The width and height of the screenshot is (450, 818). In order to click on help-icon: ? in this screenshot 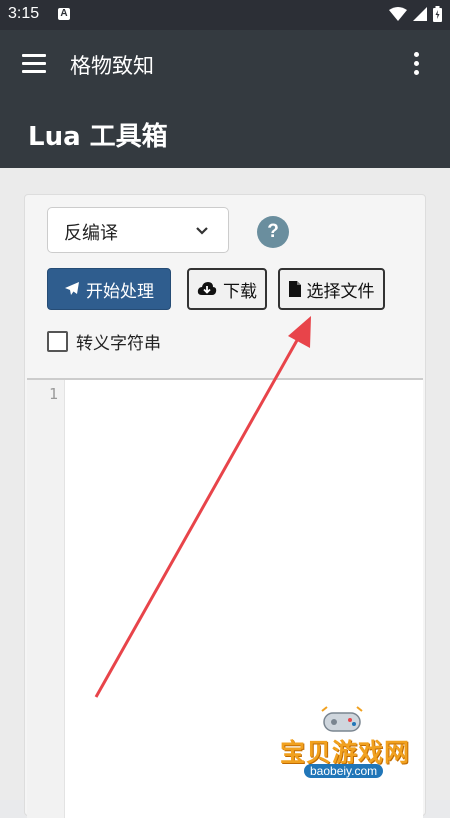, I will do `click(273, 232)`.